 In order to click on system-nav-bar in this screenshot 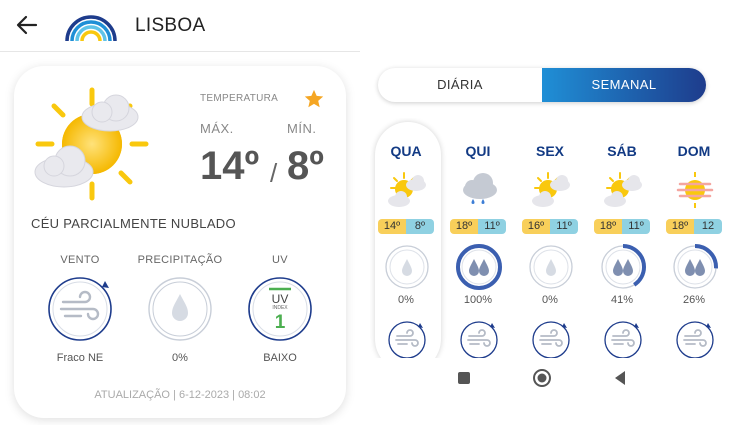, I will do `click(548, 378)`.